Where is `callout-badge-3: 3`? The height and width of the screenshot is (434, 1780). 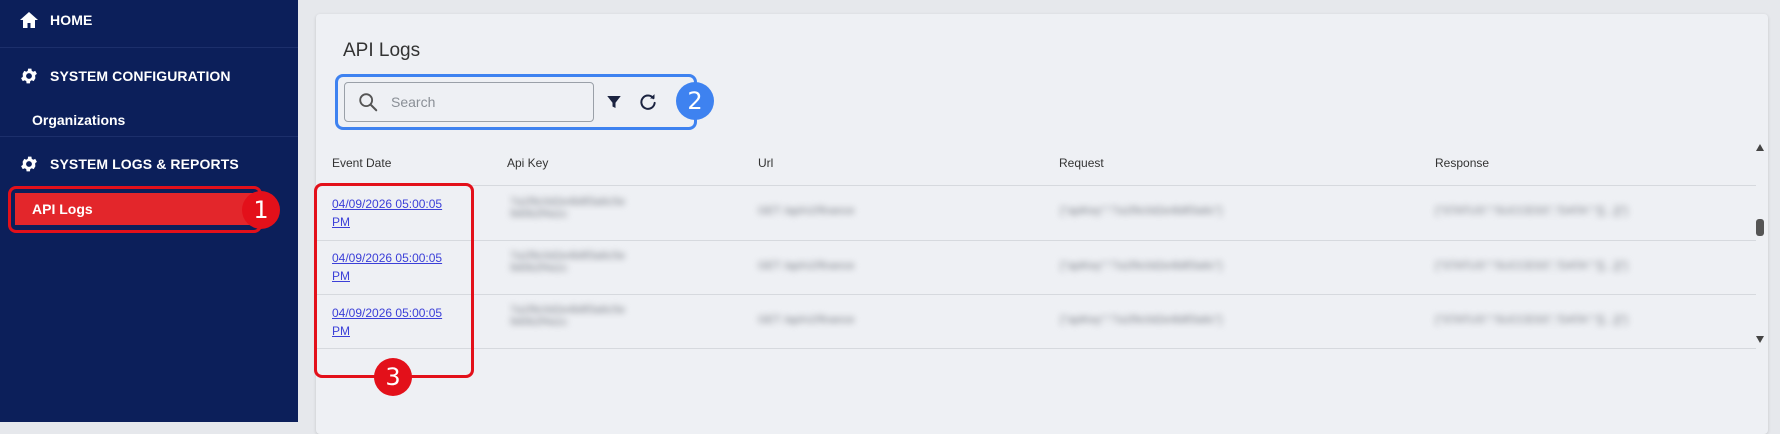 callout-badge-3: 3 is located at coordinates (393, 377).